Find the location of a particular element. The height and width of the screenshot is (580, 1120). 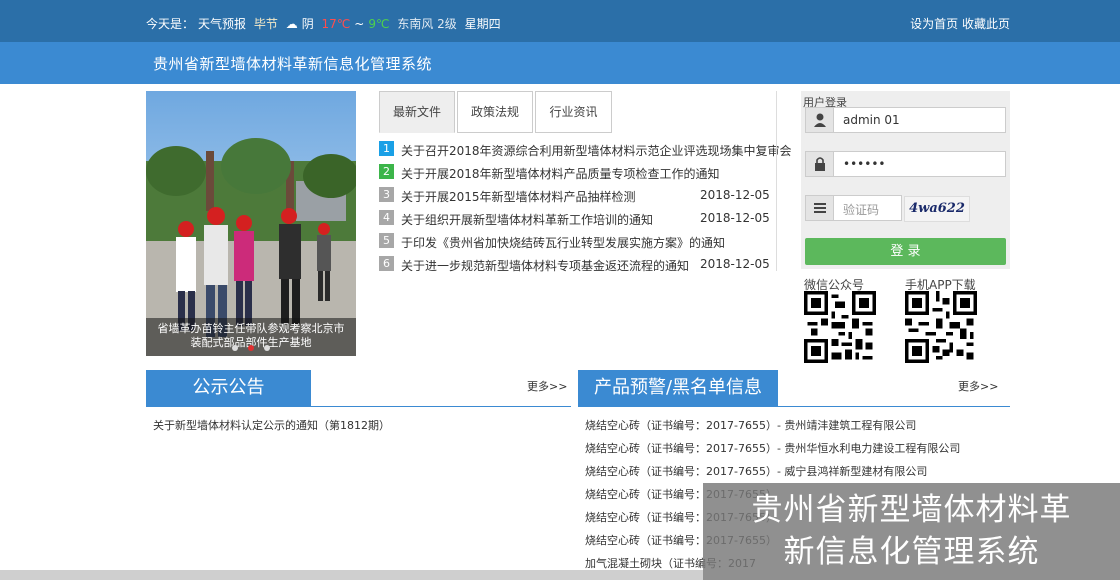

news-title: 关于召开2018年资源综合利用新型墙体材料示范企业评选现场集中复审会 is located at coordinates (596, 151).